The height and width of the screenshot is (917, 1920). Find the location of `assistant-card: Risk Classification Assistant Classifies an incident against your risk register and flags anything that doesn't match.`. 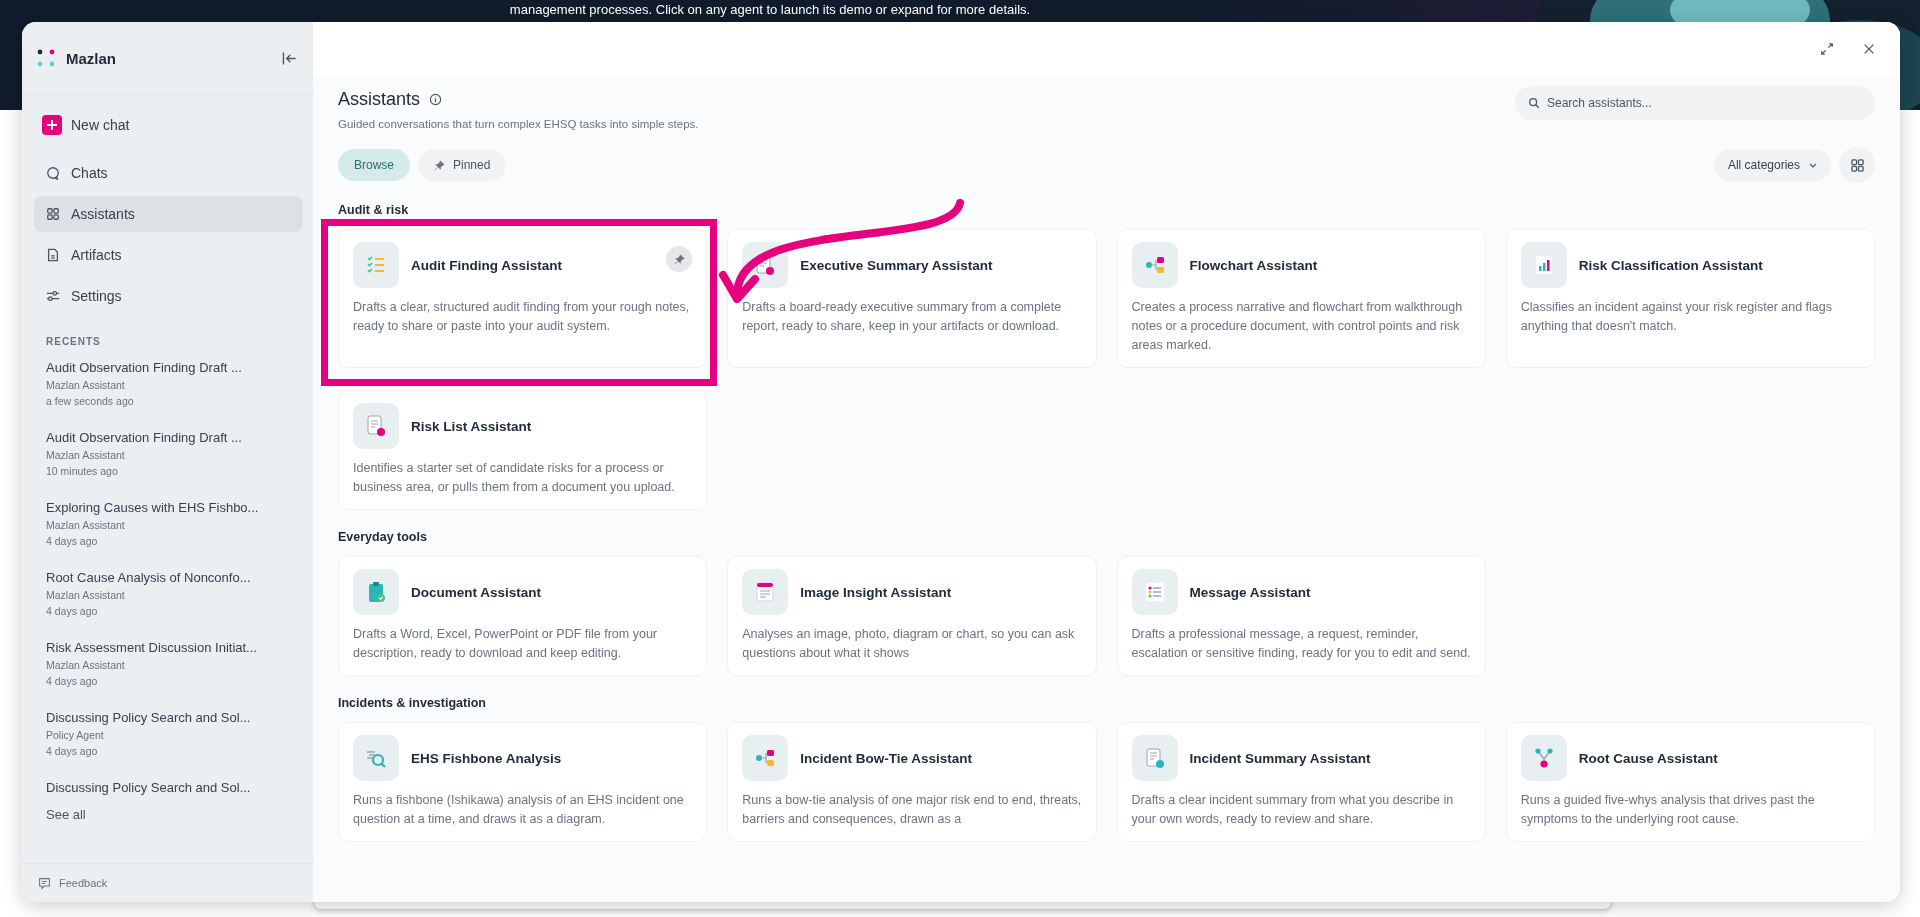

assistant-card: Risk Classification Assistant Classifies an incident against your risk register and flags anything that doesn't match. is located at coordinates (1690, 298).